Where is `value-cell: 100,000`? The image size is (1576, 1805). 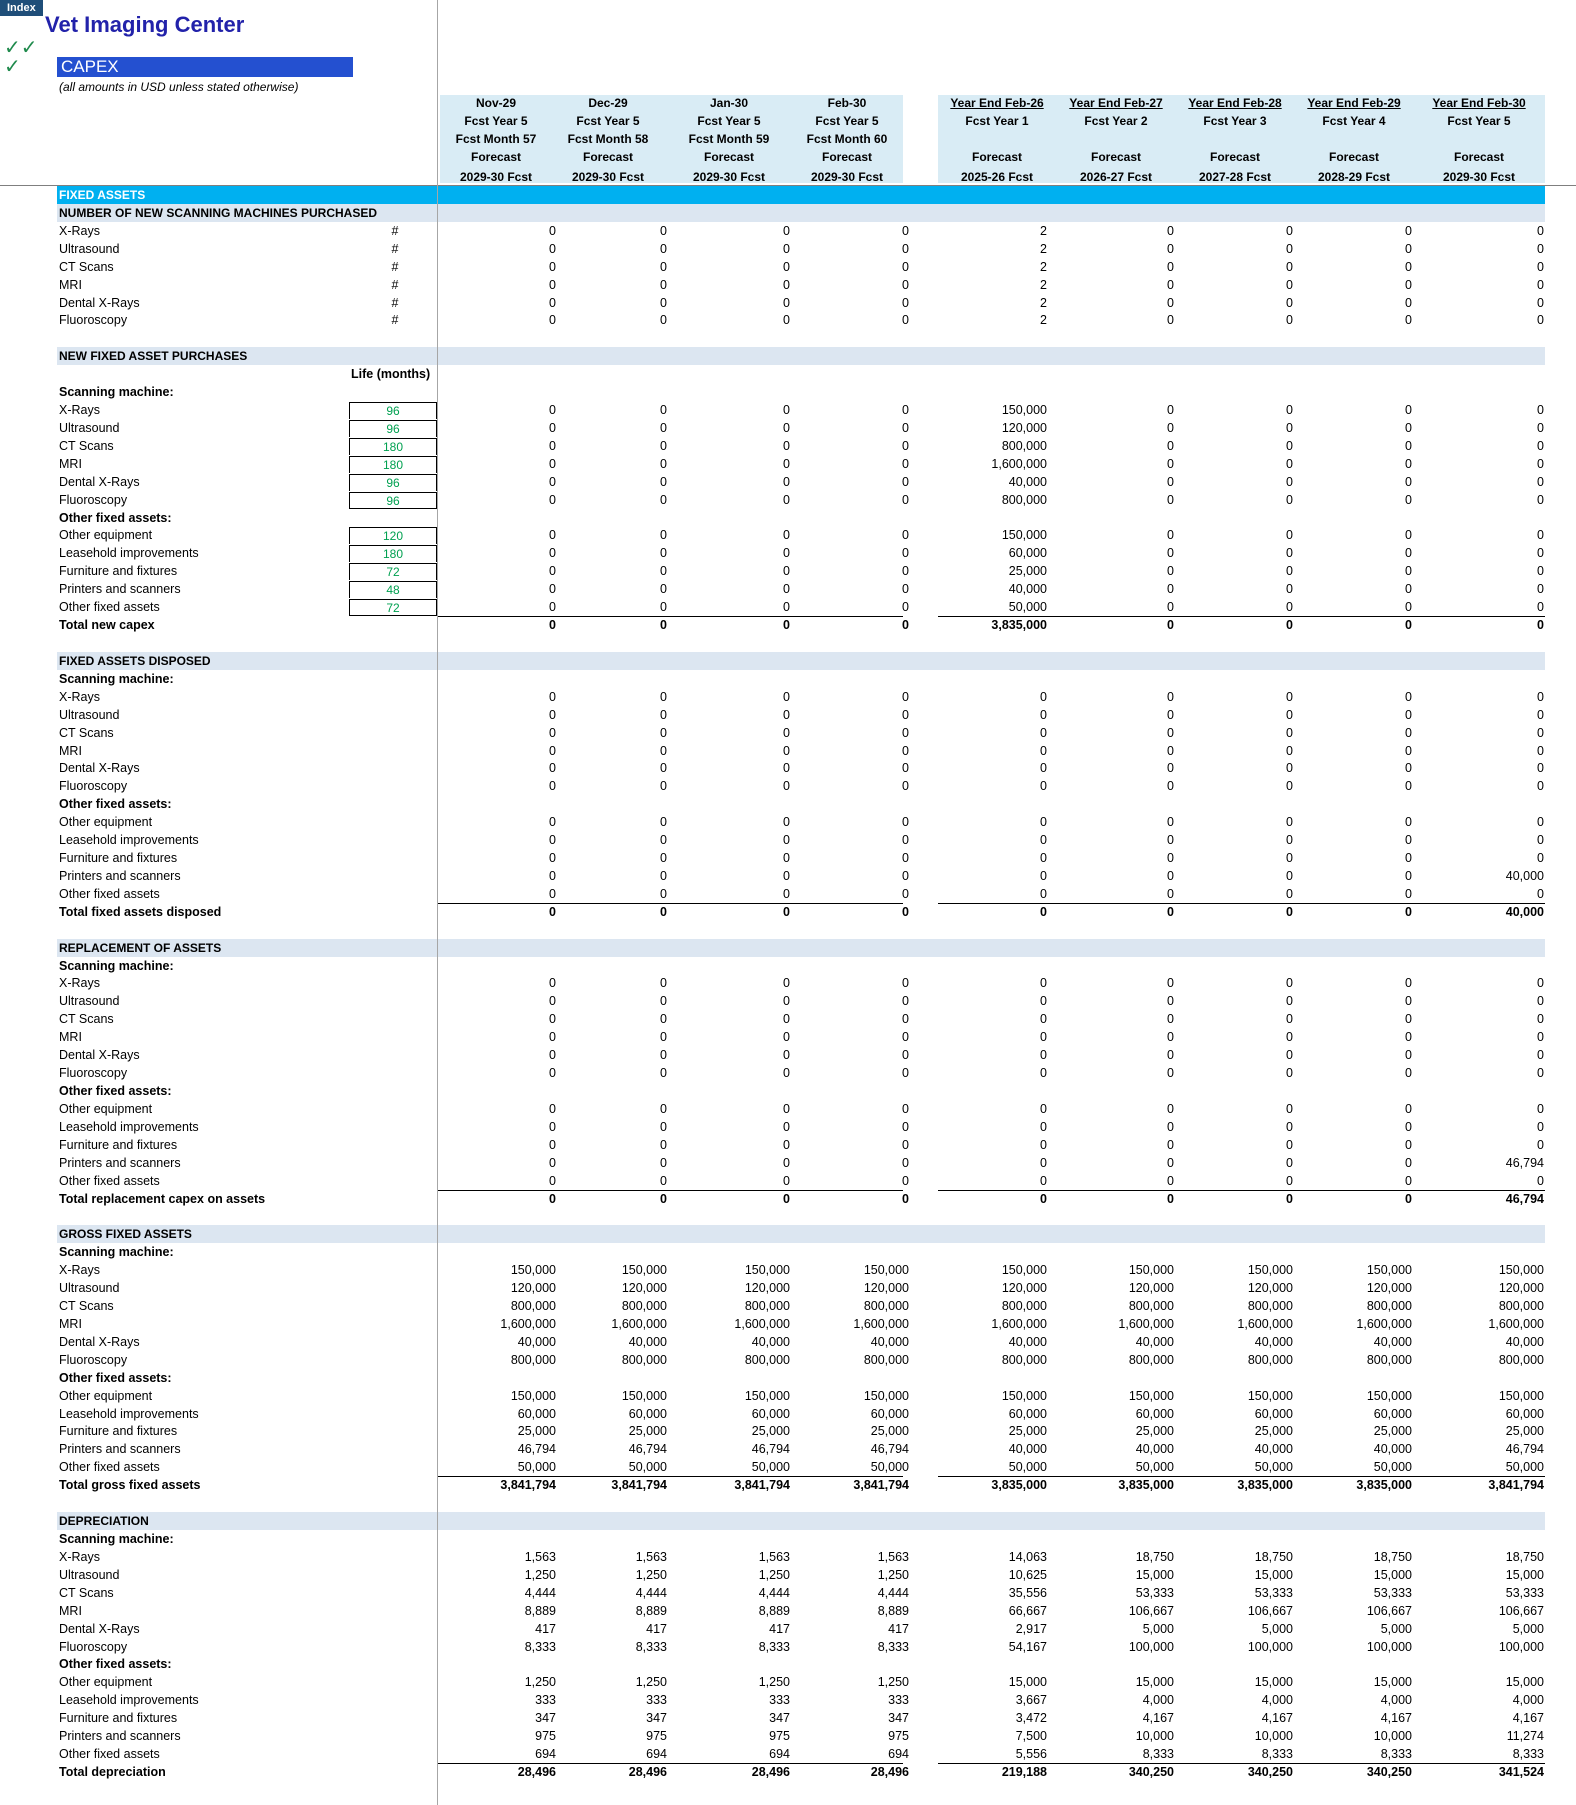 value-cell: 100,000 is located at coordinates (1270, 1647).